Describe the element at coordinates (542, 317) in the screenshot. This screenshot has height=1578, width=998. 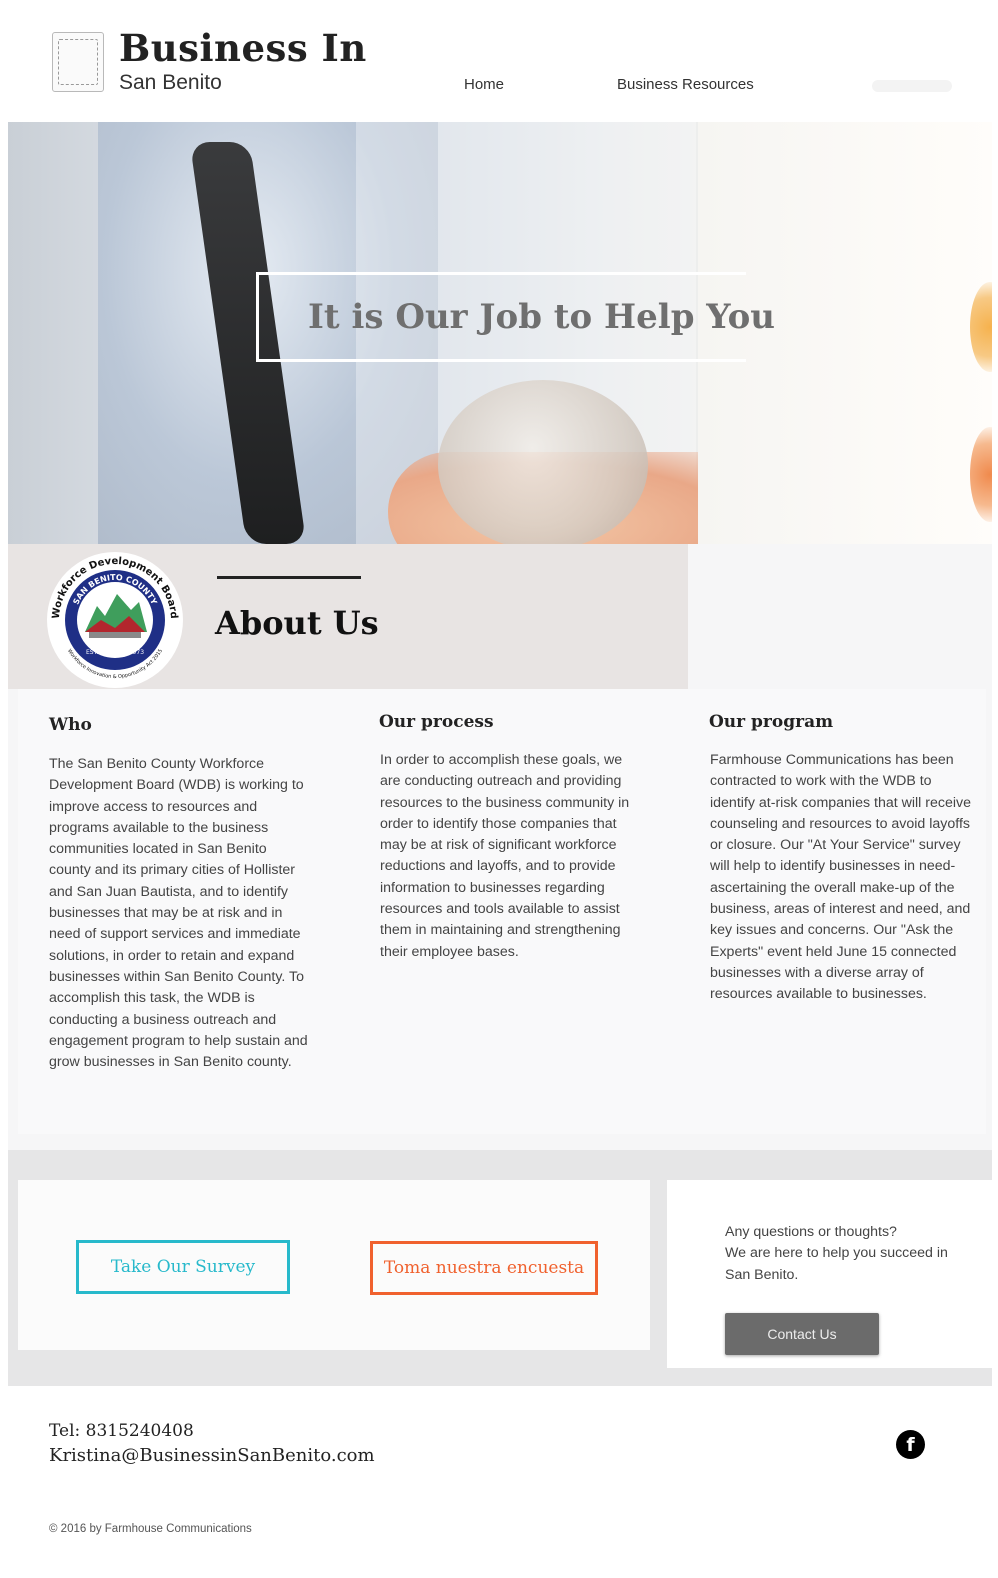
I see `hero-heading: It is Our Job to Help You` at that location.